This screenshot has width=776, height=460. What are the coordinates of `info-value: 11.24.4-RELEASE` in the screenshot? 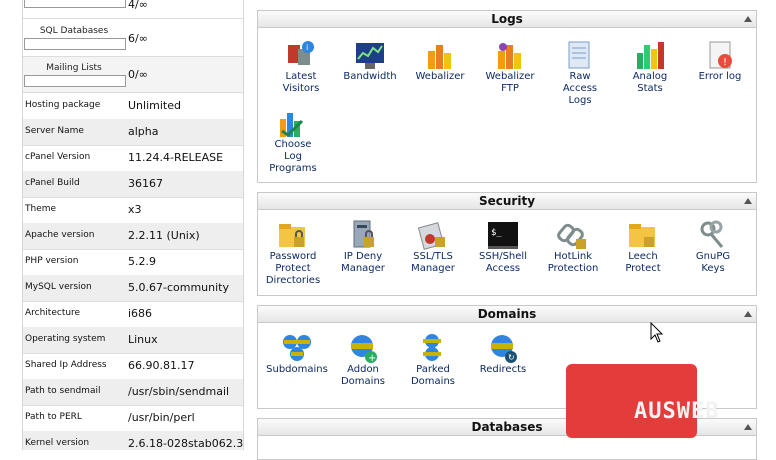 It's located at (176, 157).